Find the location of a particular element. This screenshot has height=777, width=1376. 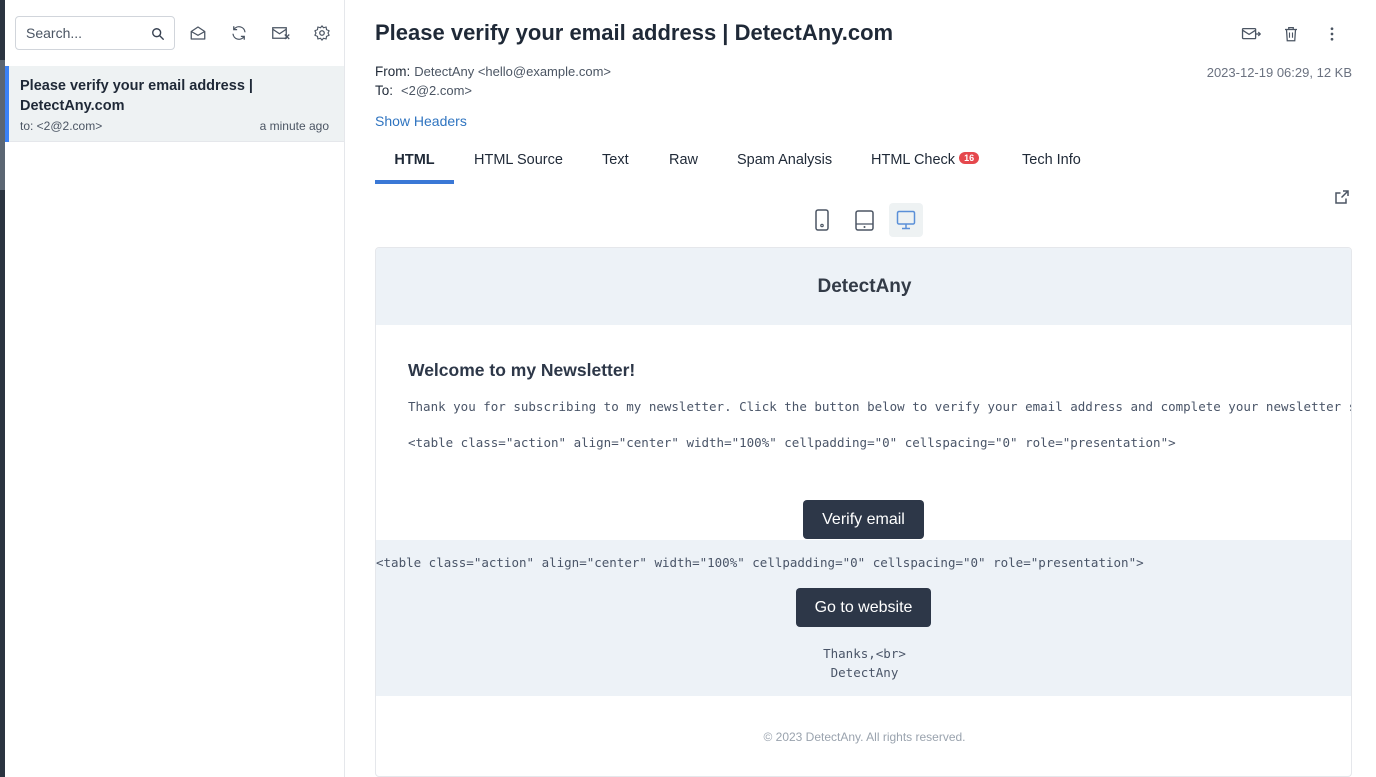

external-link-icon is located at coordinates (1342, 197).